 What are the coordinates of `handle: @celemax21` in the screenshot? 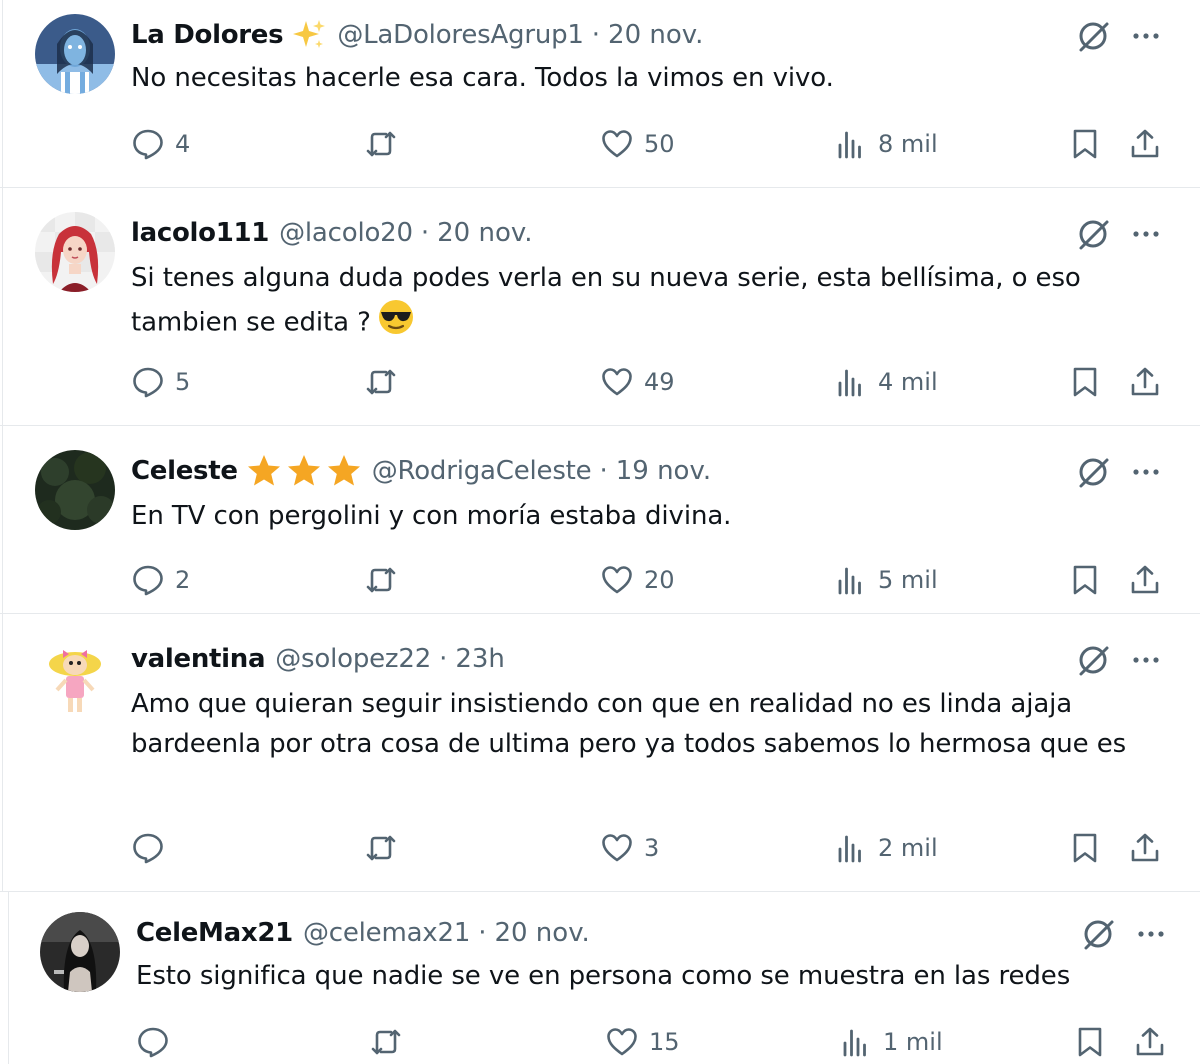 It's located at (386, 933).